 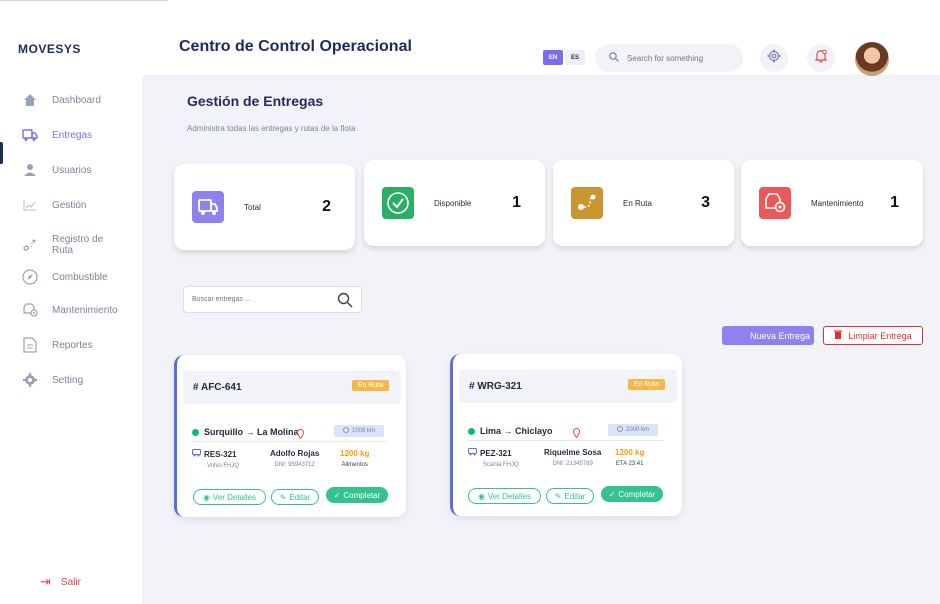 I want to click on chart-line-icon, so click(x=30, y=205).